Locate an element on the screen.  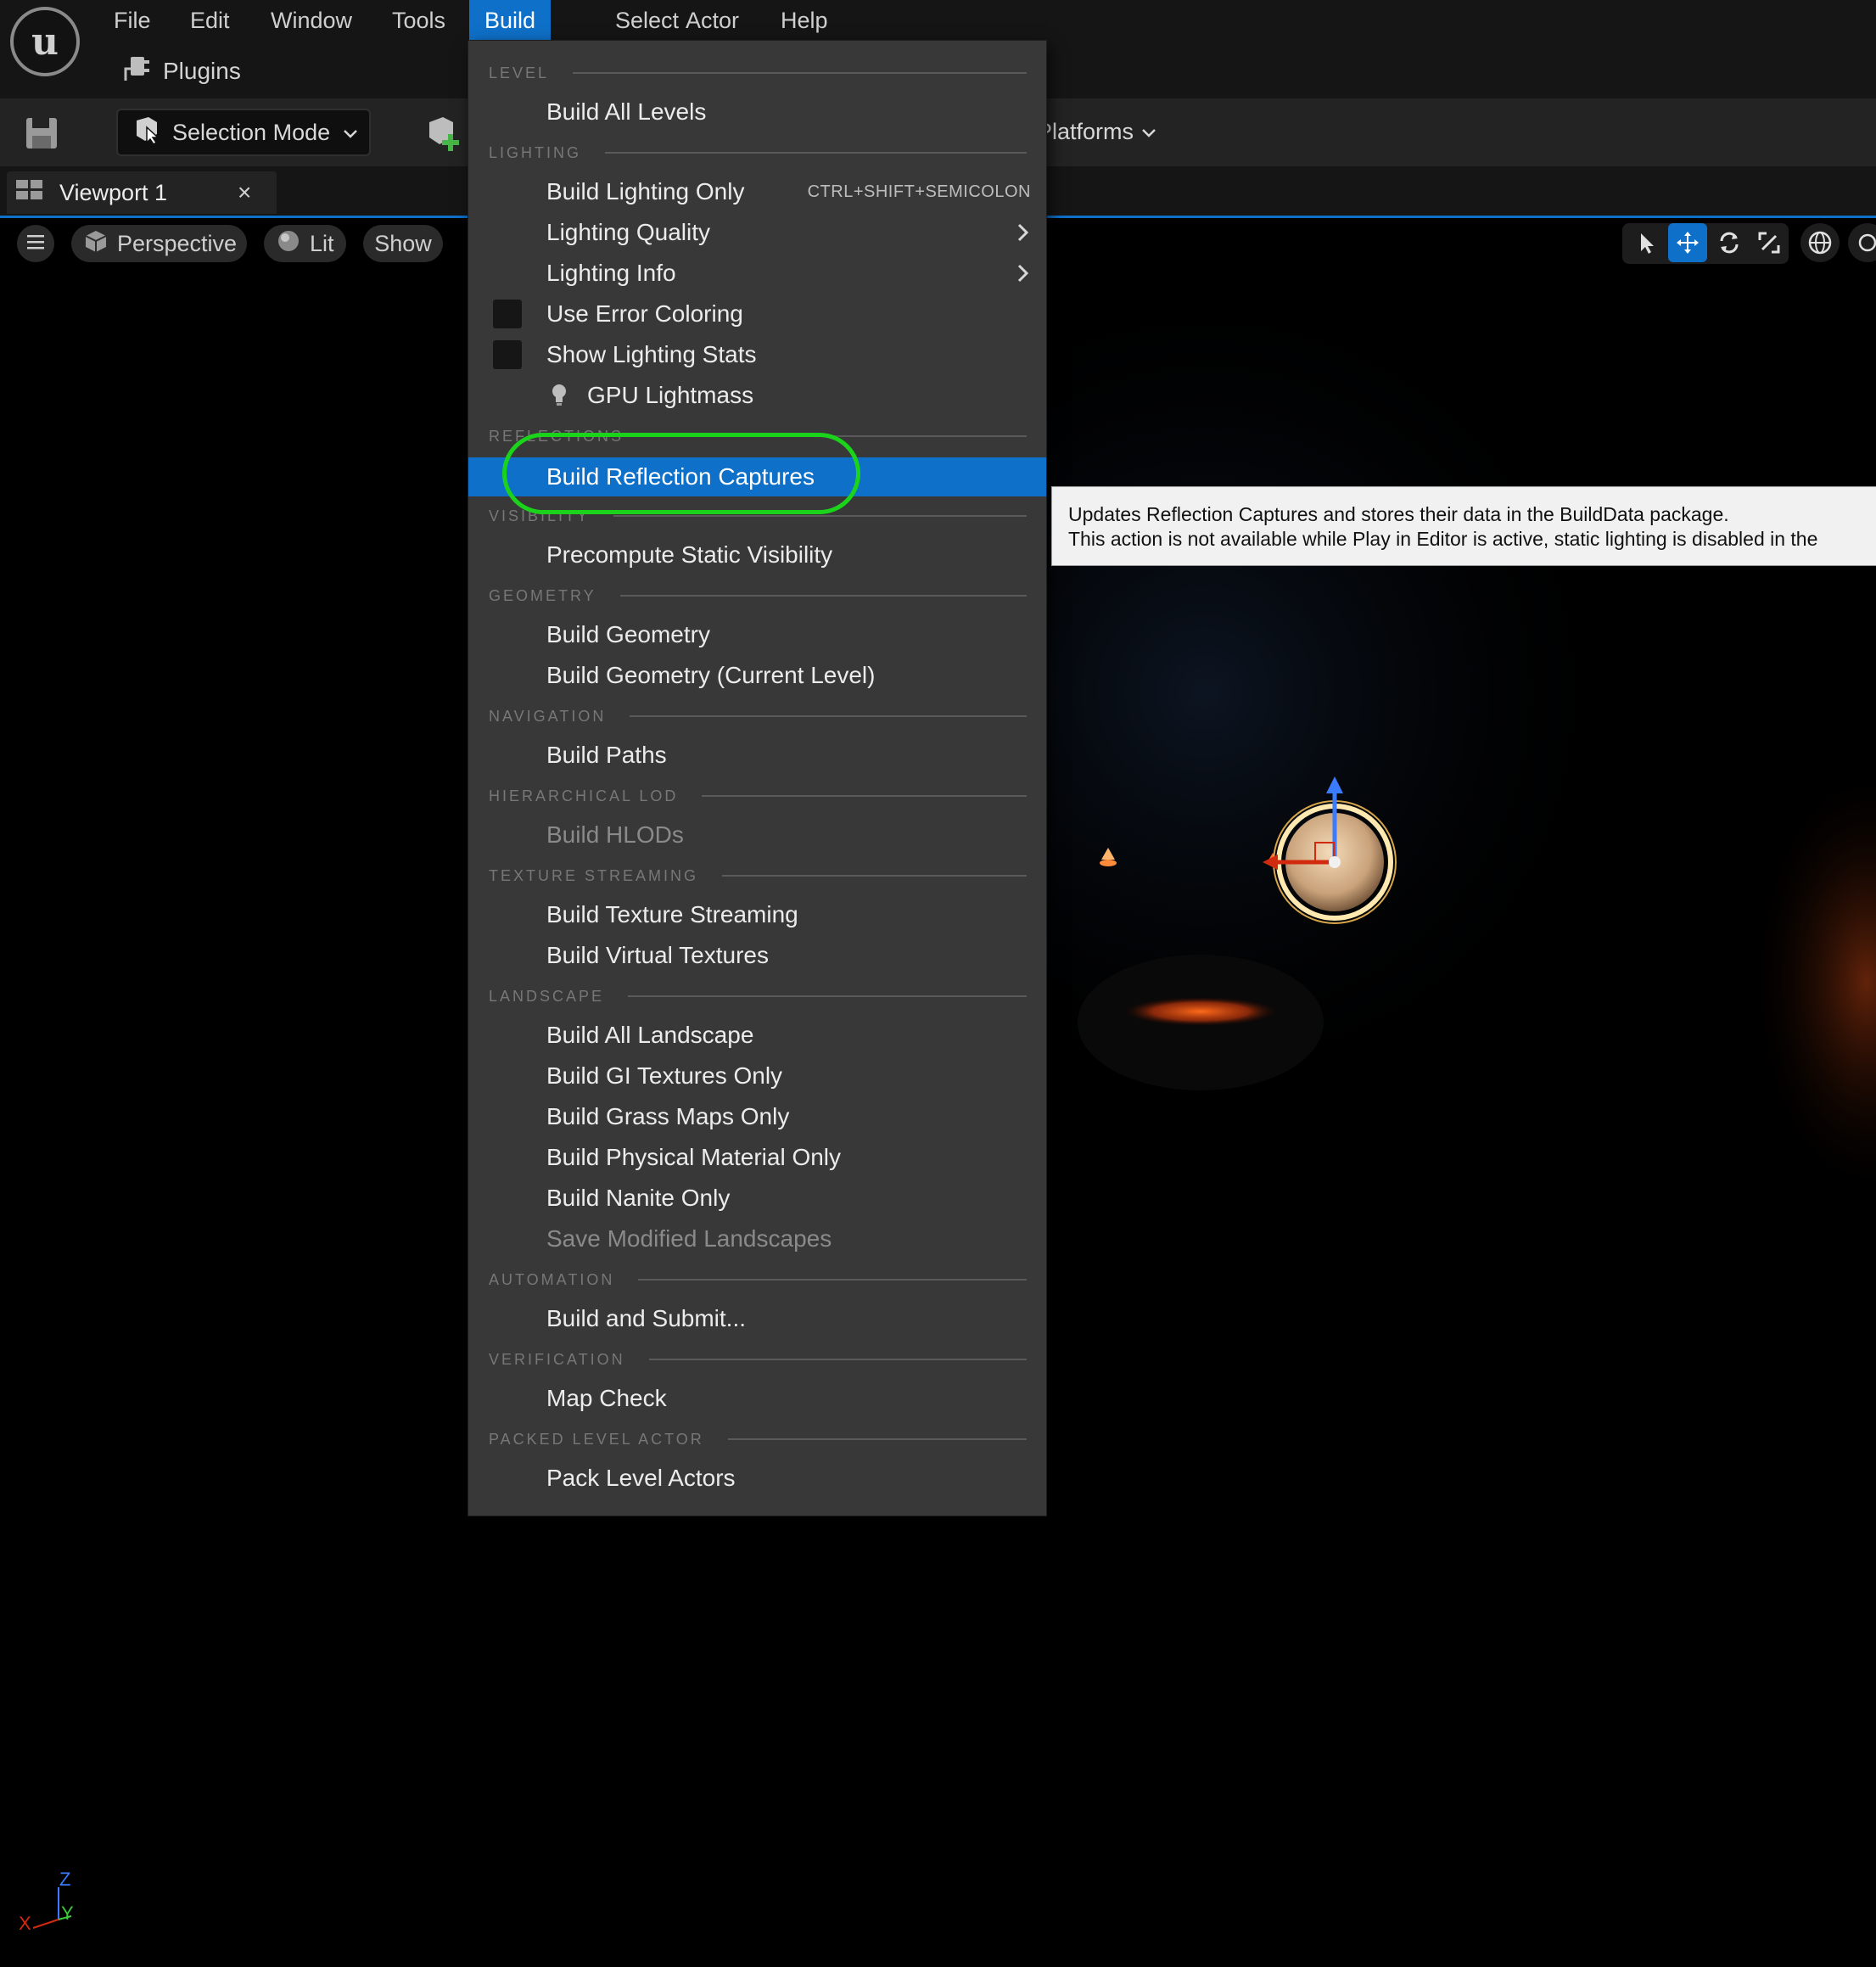
build-physical-material-only-item: Build Physical Material Only is located at coordinates (757, 1157).